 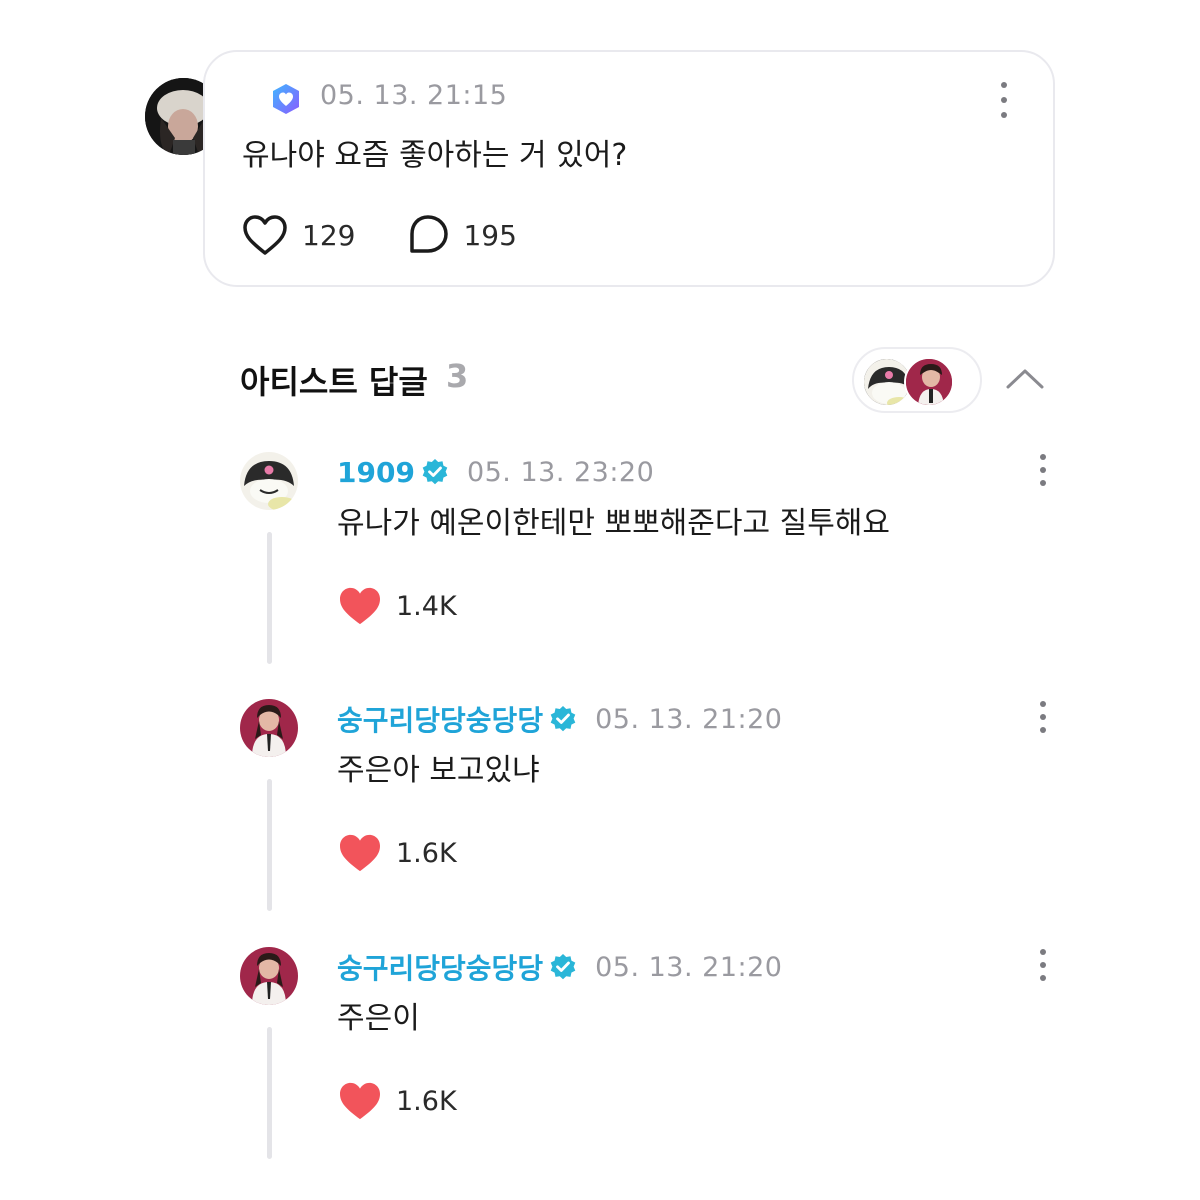 What do you see at coordinates (560, 472) in the screenshot?
I see `reply-timestamp: 05. 13. 23:20` at bounding box center [560, 472].